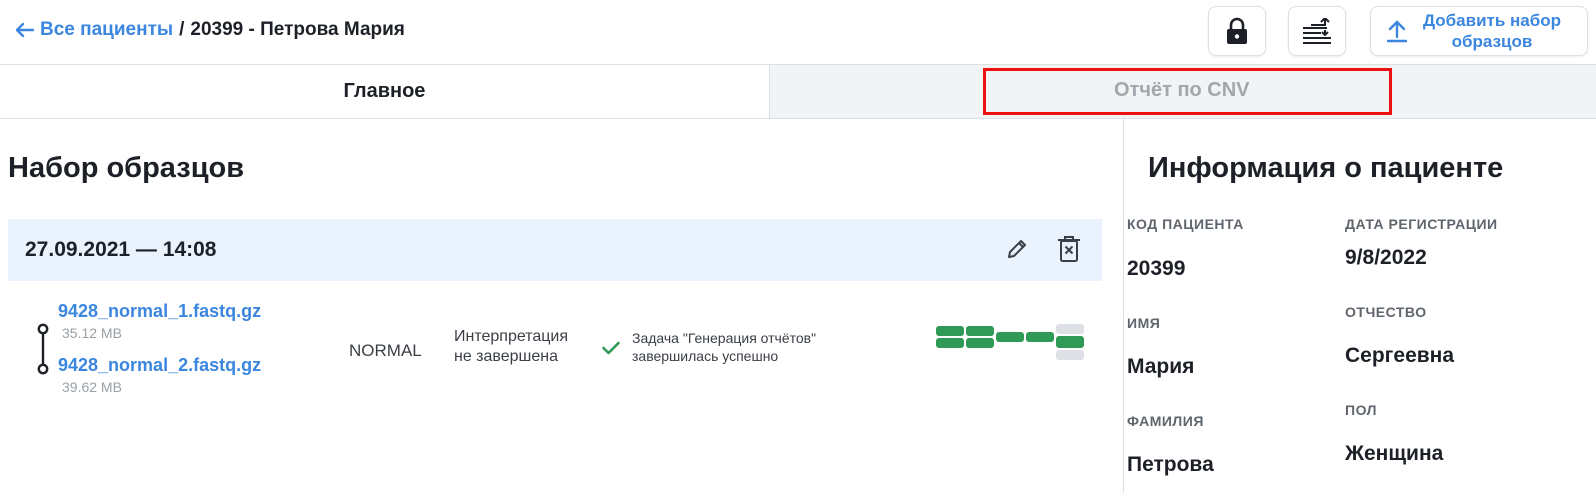 This screenshot has height=493, width=1596. Describe the element at coordinates (1361, 410) in the screenshot. I see `sex-label: ПОЛ` at that location.